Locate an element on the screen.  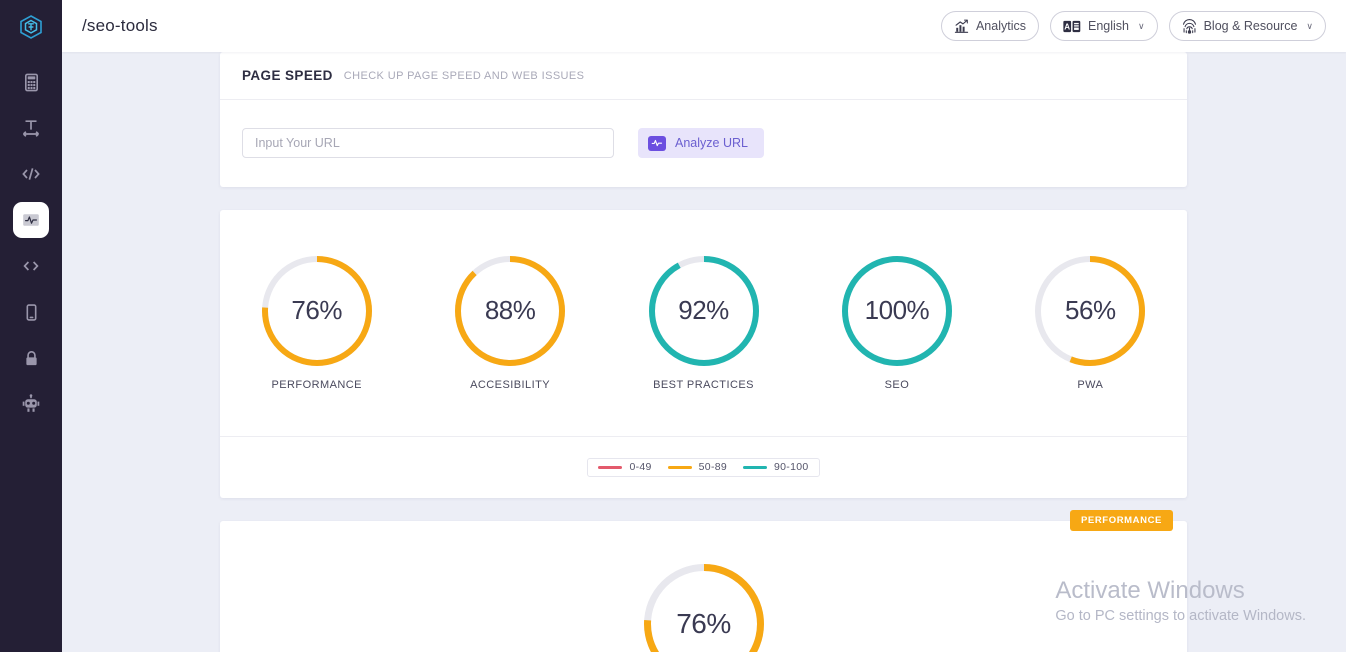
gauge-value: 100% is located at coordinates (897, 310).